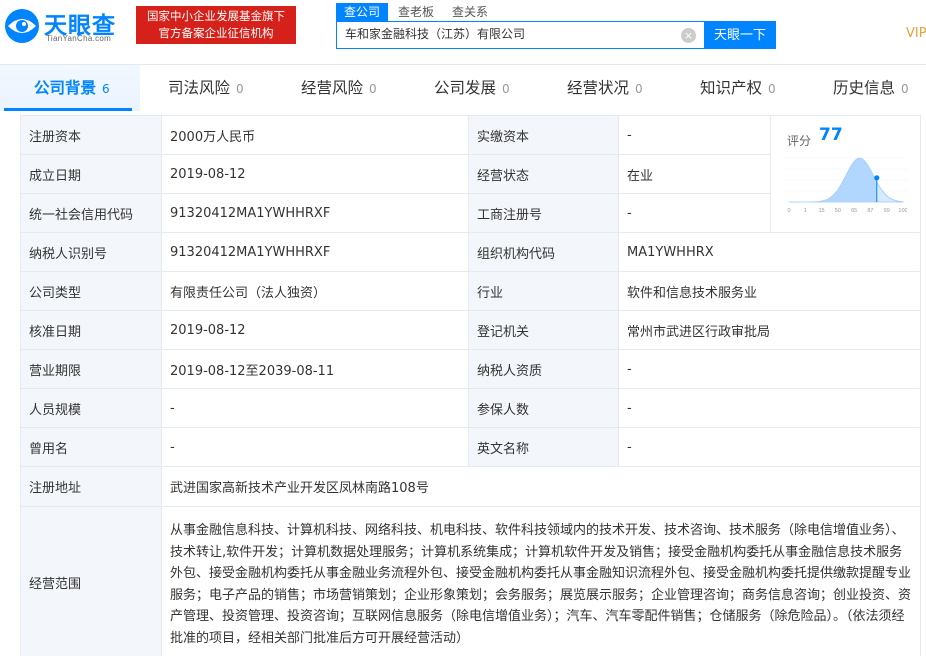  Describe the element at coordinates (831, 135) in the screenshot. I see `score-value: 77` at that location.